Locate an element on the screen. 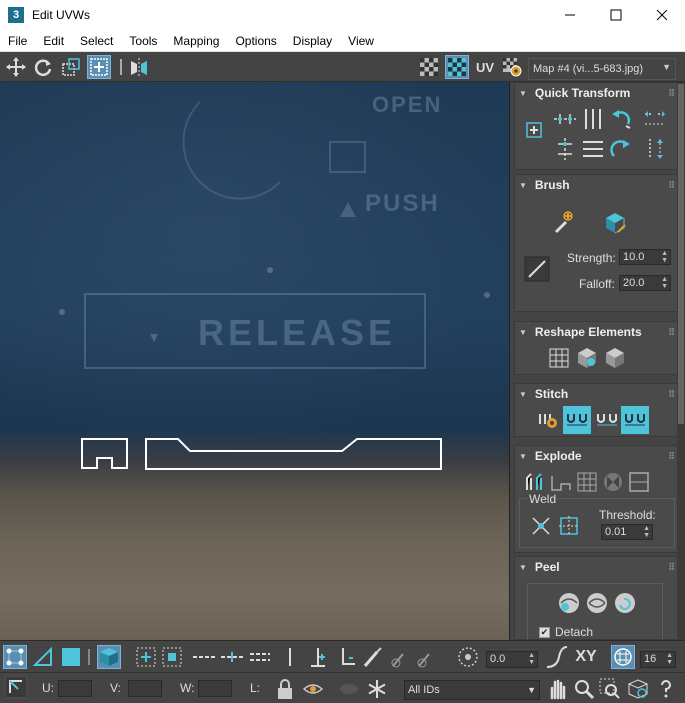  help-button is located at coordinates (666, 689).